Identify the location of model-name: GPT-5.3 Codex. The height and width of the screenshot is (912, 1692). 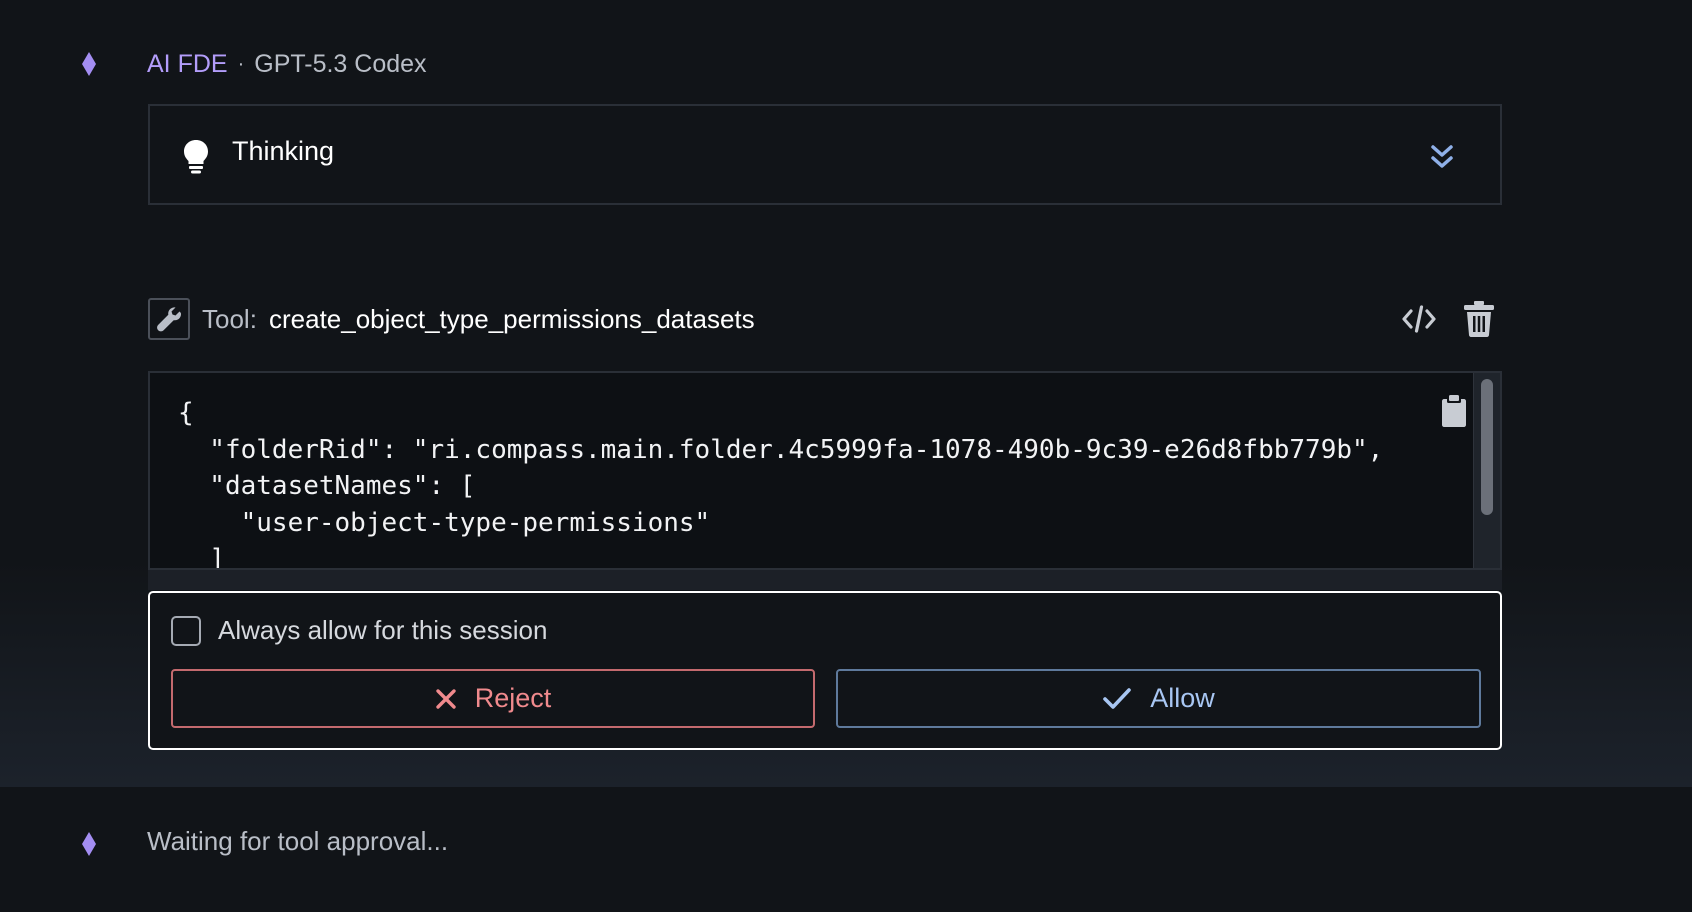
(340, 63).